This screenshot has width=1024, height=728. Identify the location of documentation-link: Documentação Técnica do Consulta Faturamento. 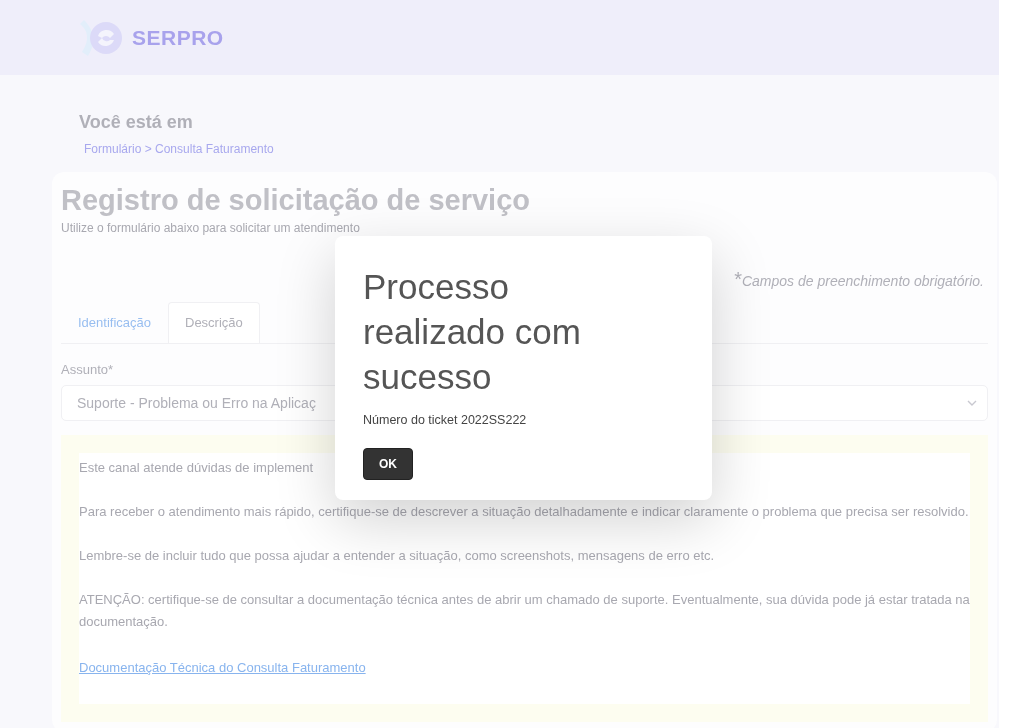
(222, 667).